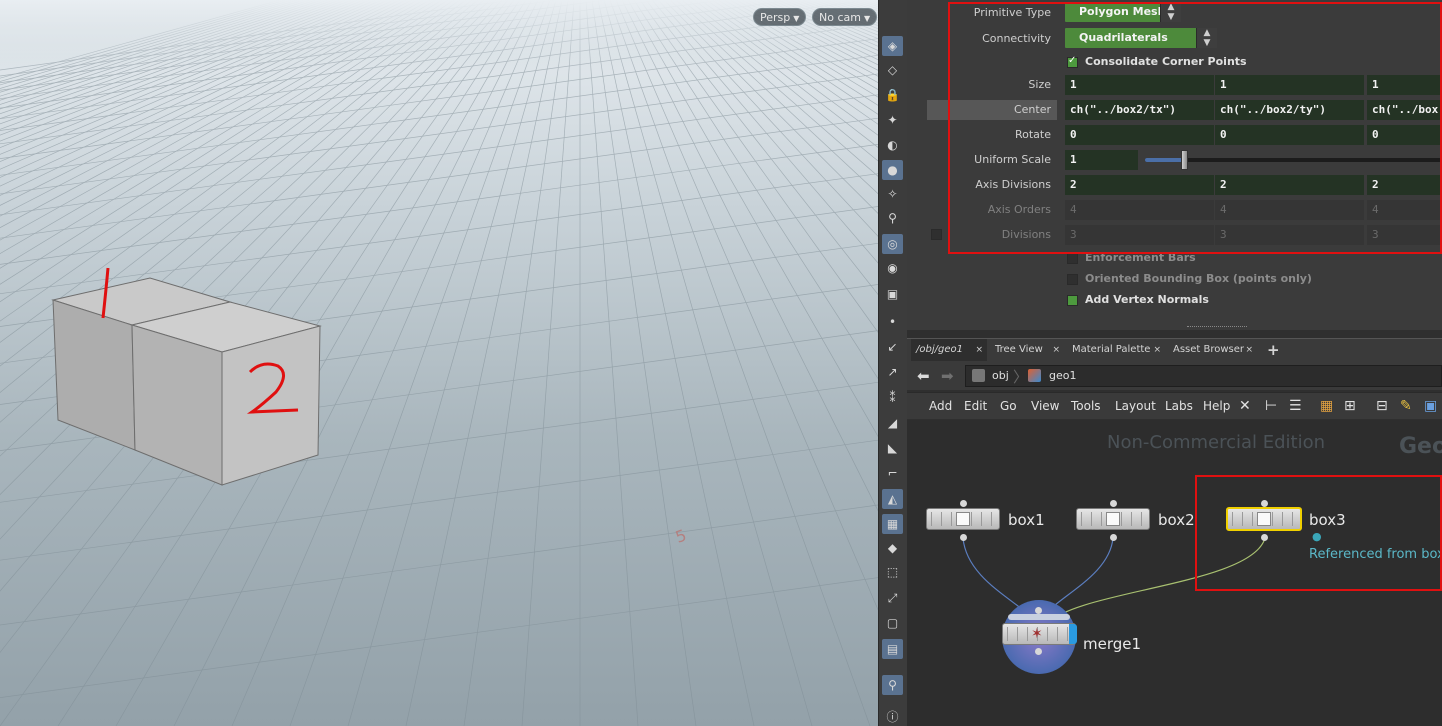 This screenshot has width=1442, height=726. I want to click on point-numbers-icon: ⁑, so click(892, 398).